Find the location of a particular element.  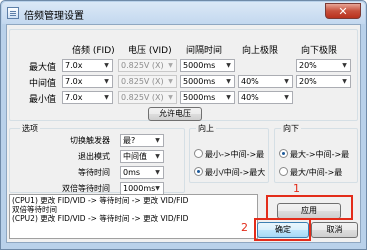

exit-mode-label: 退出模式 is located at coordinates (94, 156).